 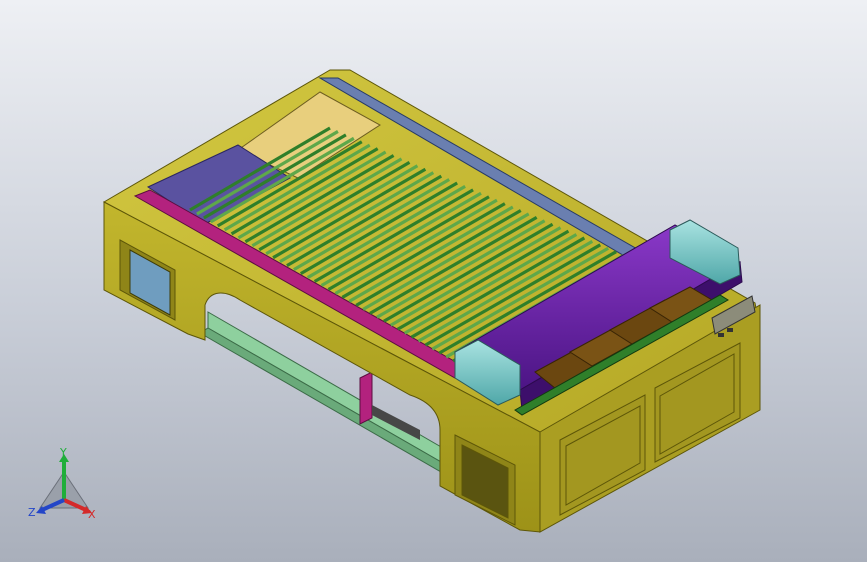 What do you see at coordinates (32, 512) in the screenshot?
I see `z-axis-label: Z` at bounding box center [32, 512].